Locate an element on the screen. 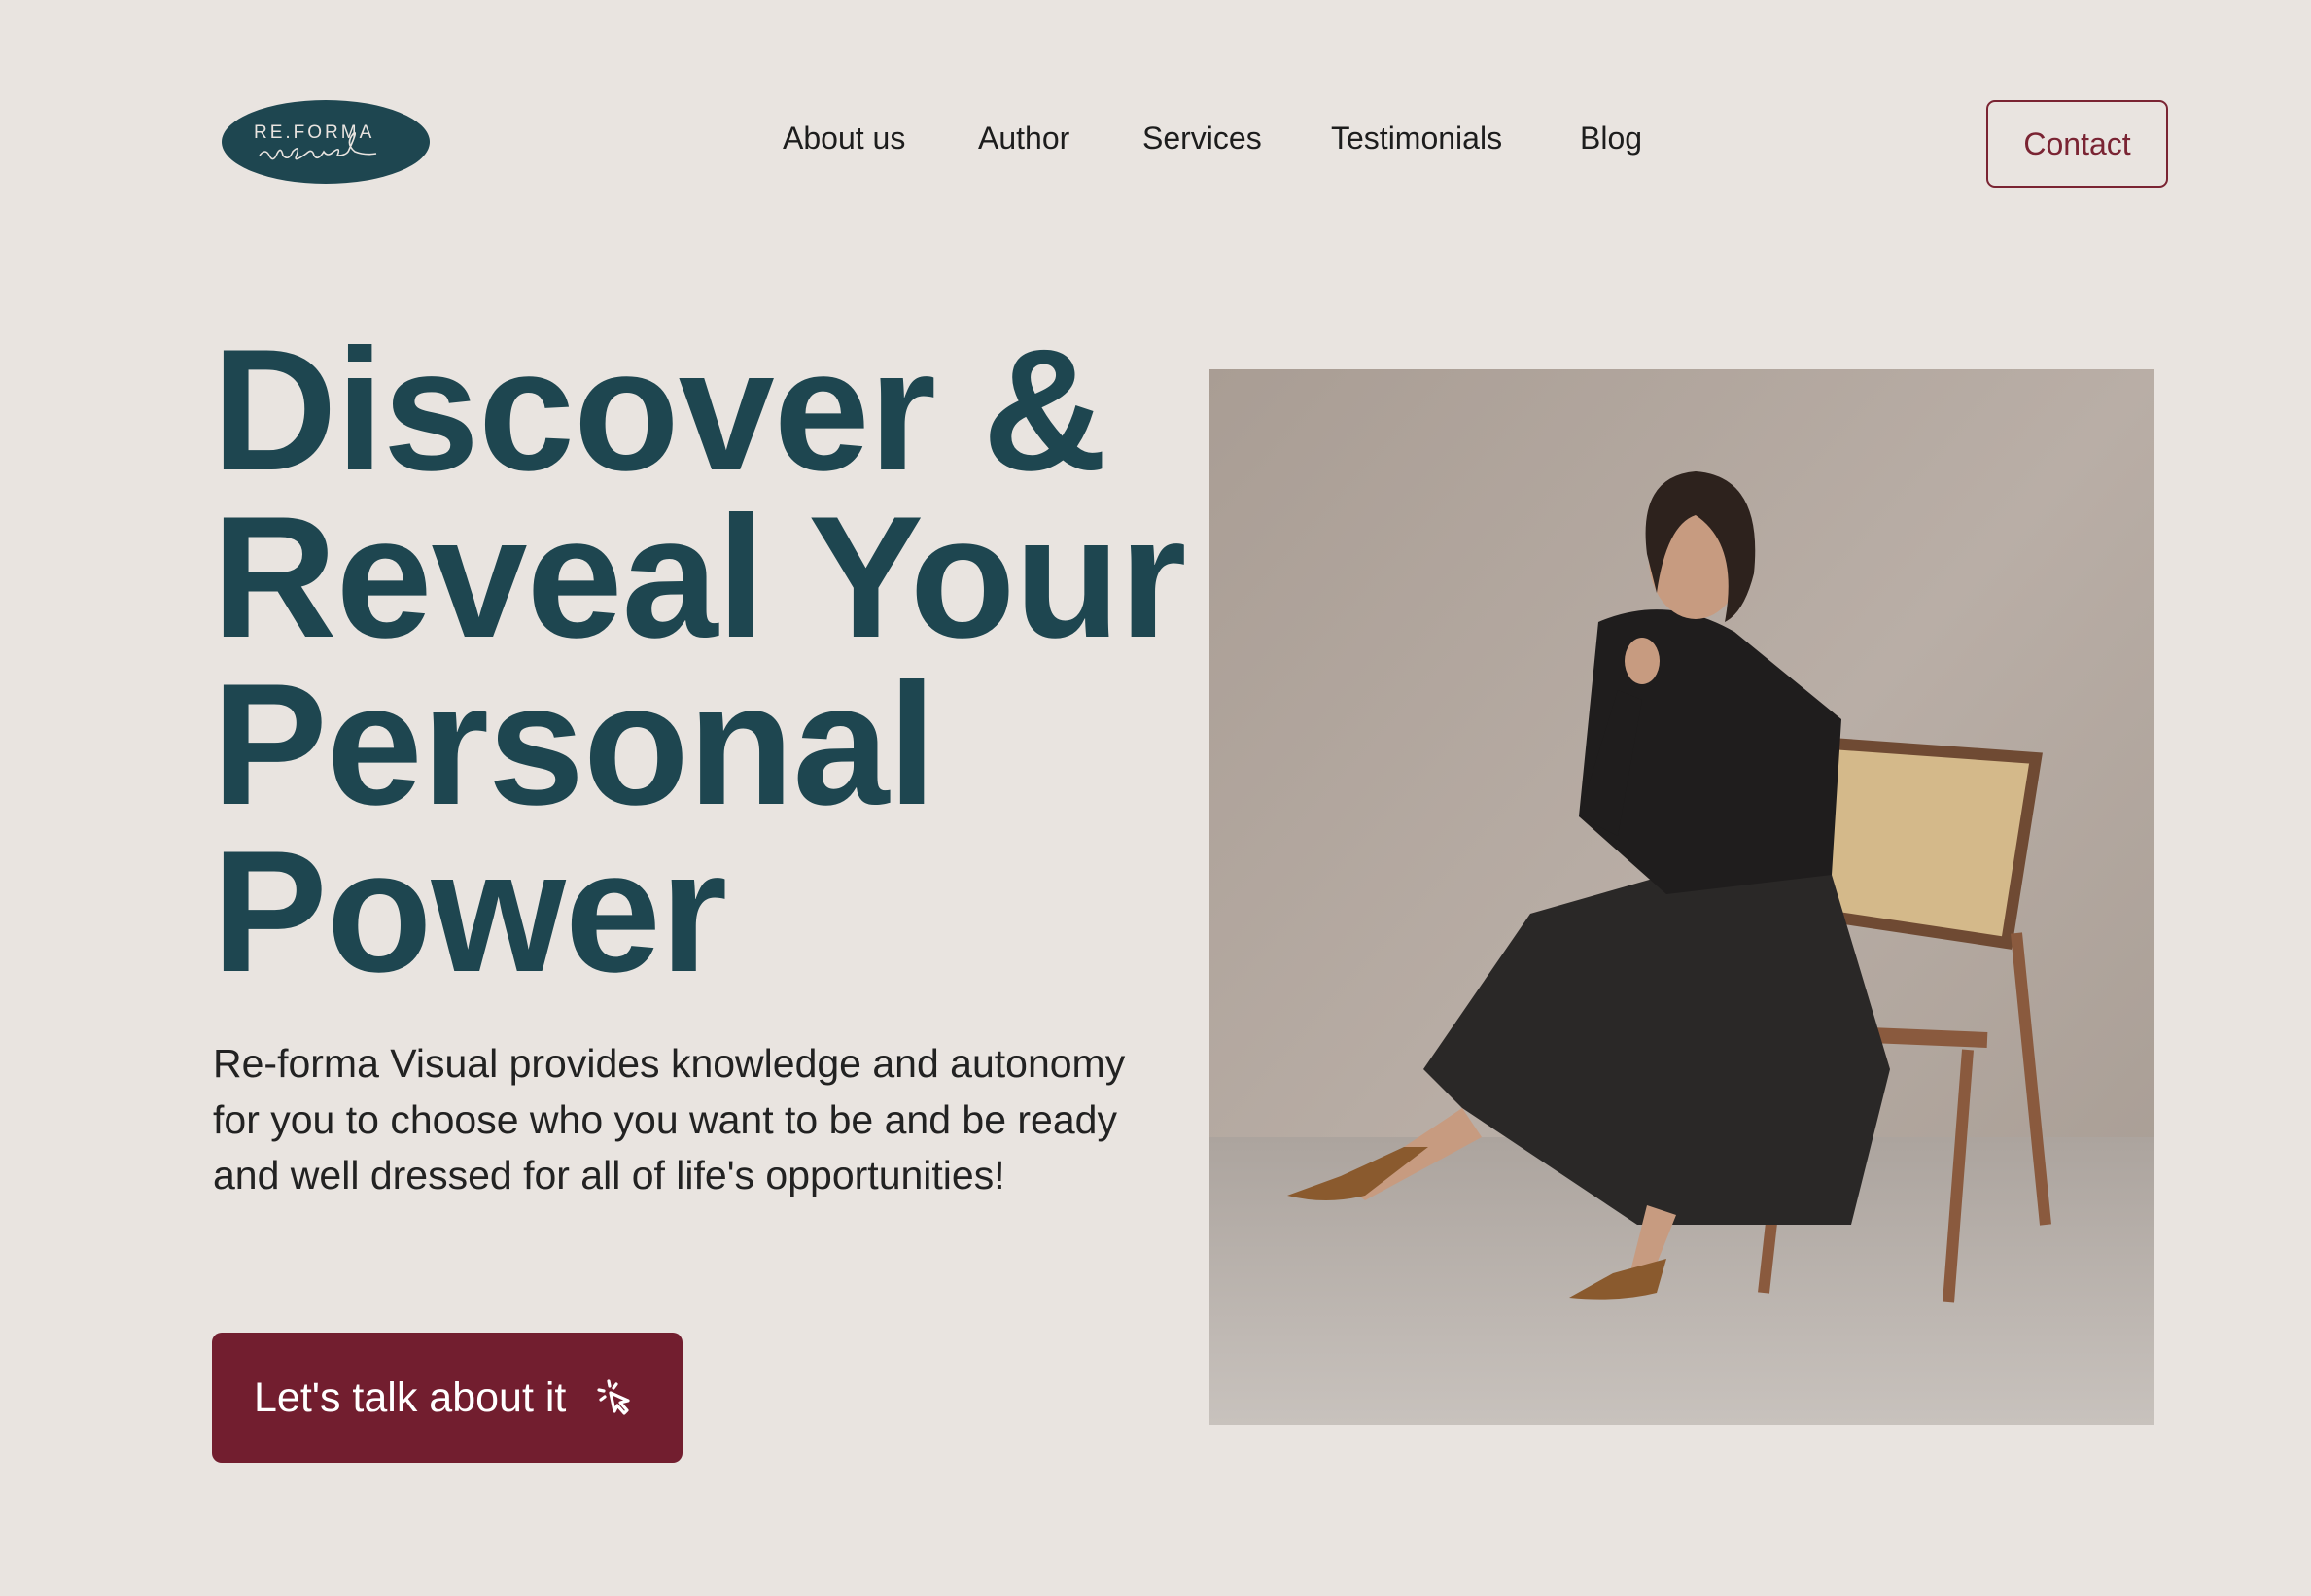  nav-blog: Blog is located at coordinates (1611, 138).